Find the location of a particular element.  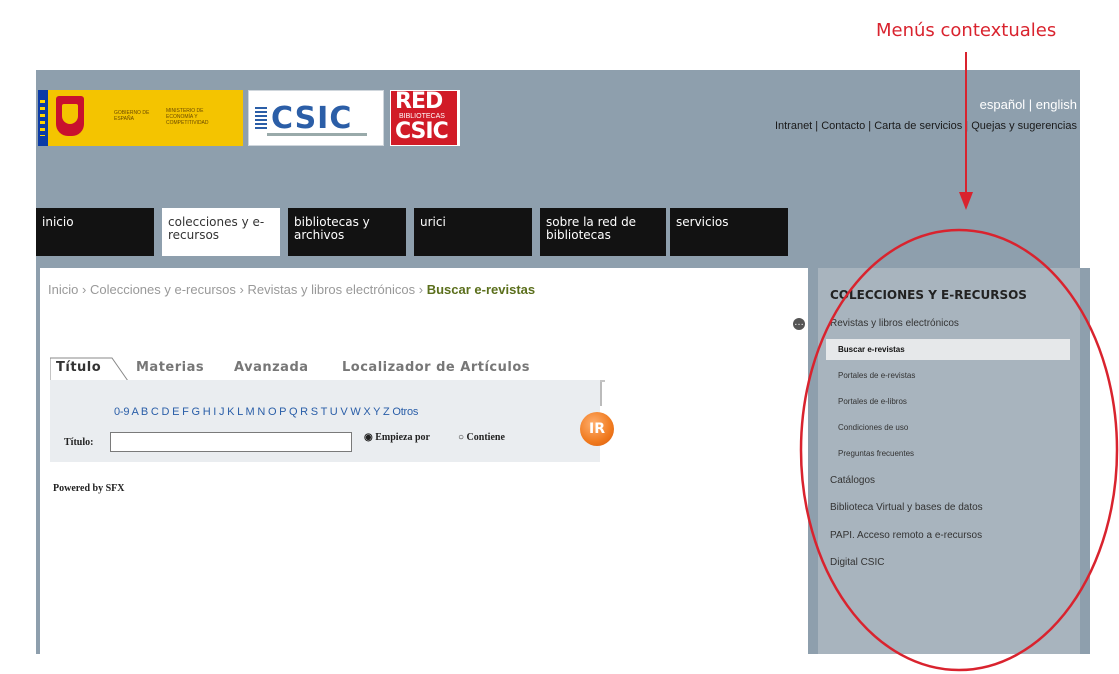

nav-tab-sobre-la-red: sobre la red de bibliotecas is located at coordinates (603, 232).